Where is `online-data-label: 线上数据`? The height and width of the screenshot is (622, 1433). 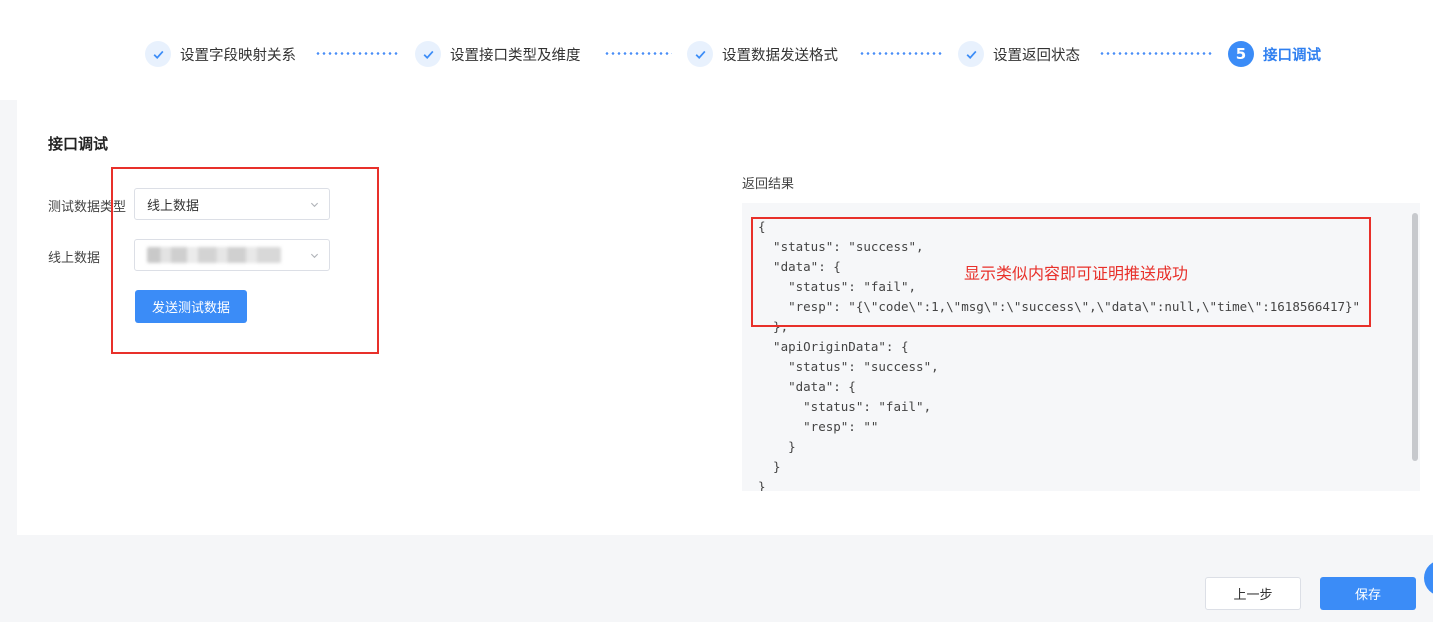 online-data-label: 线上数据 is located at coordinates (74, 258).